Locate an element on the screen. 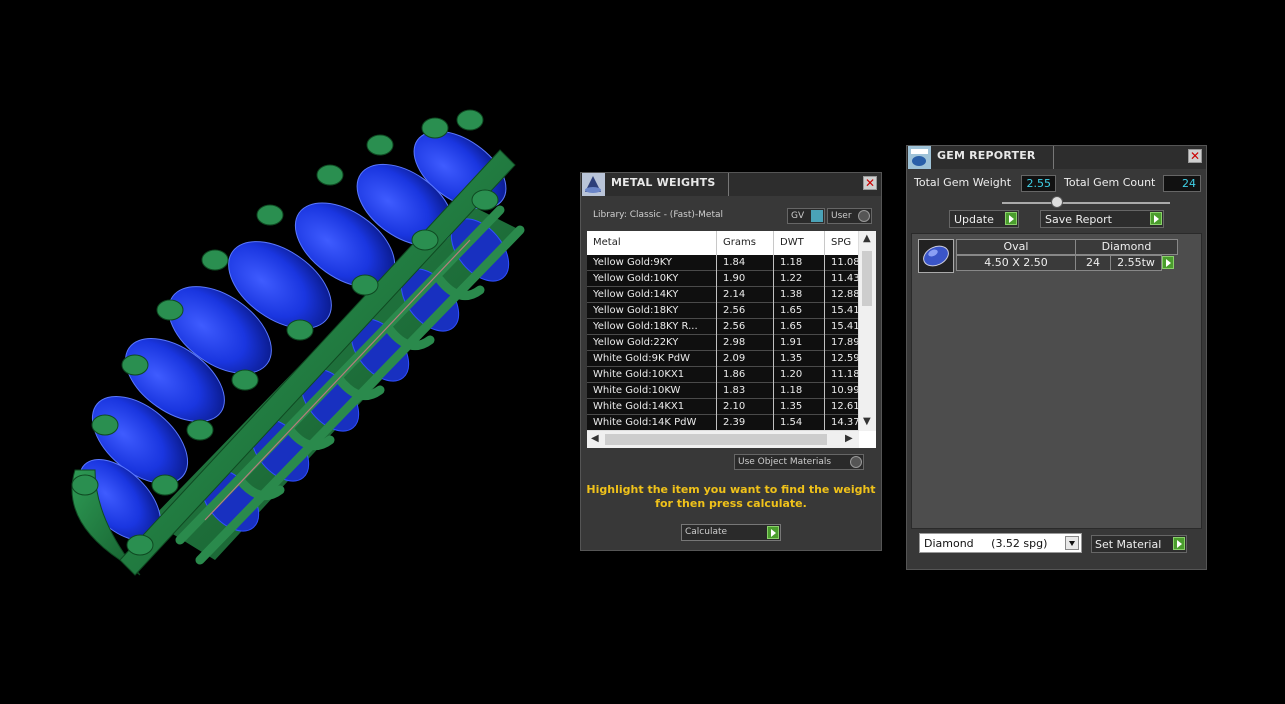  scroll-down-arrow: ▼ is located at coordinates (867, 421).